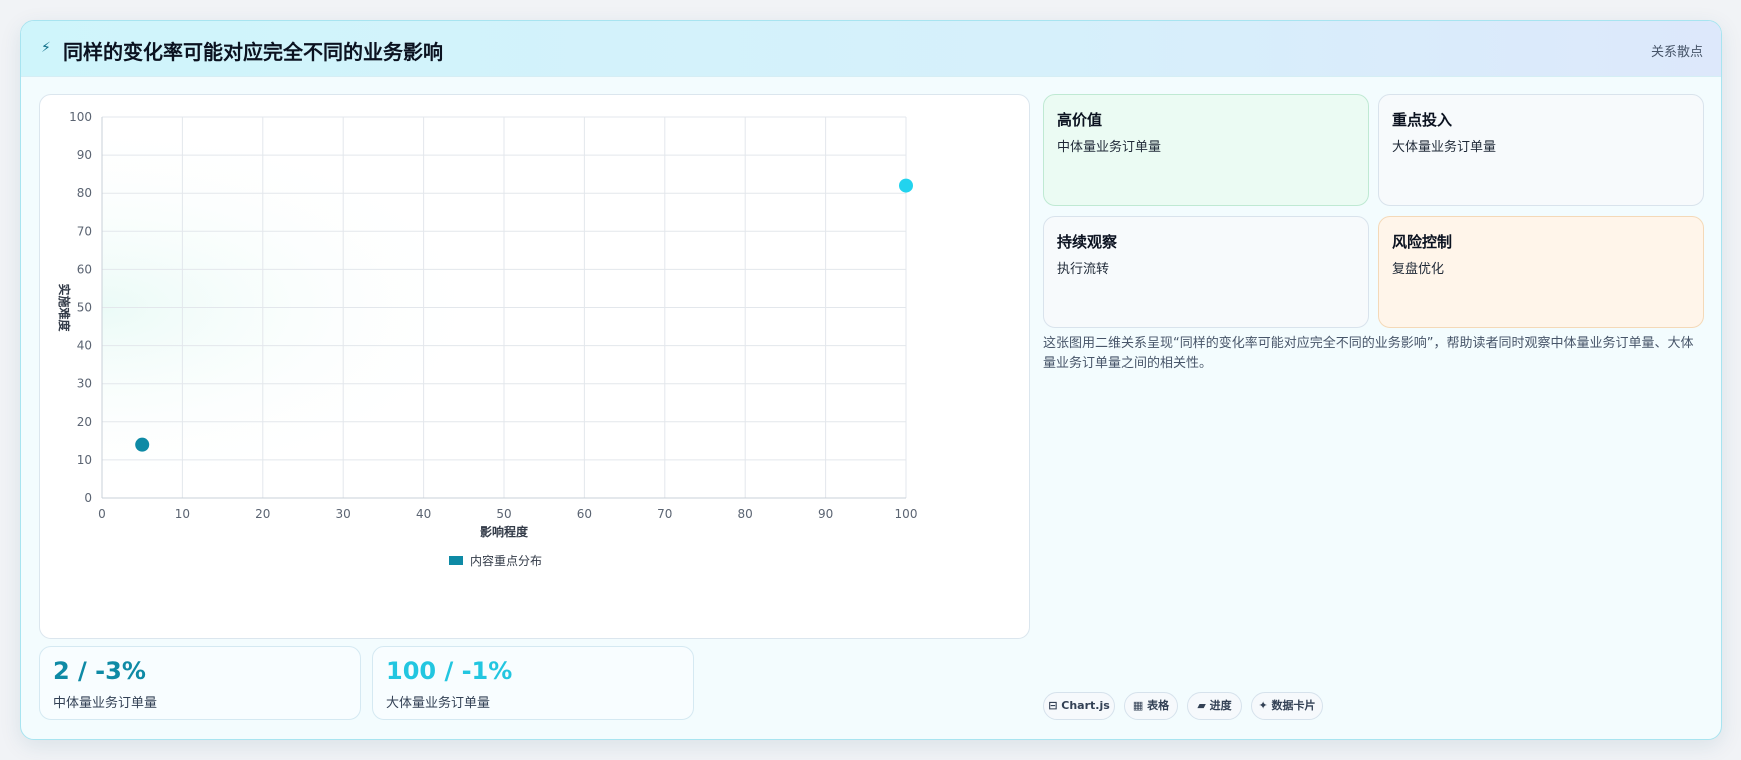 The image size is (1741, 760). What do you see at coordinates (584, 514) in the screenshot?
I see `x-tick-label: 60` at bounding box center [584, 514].